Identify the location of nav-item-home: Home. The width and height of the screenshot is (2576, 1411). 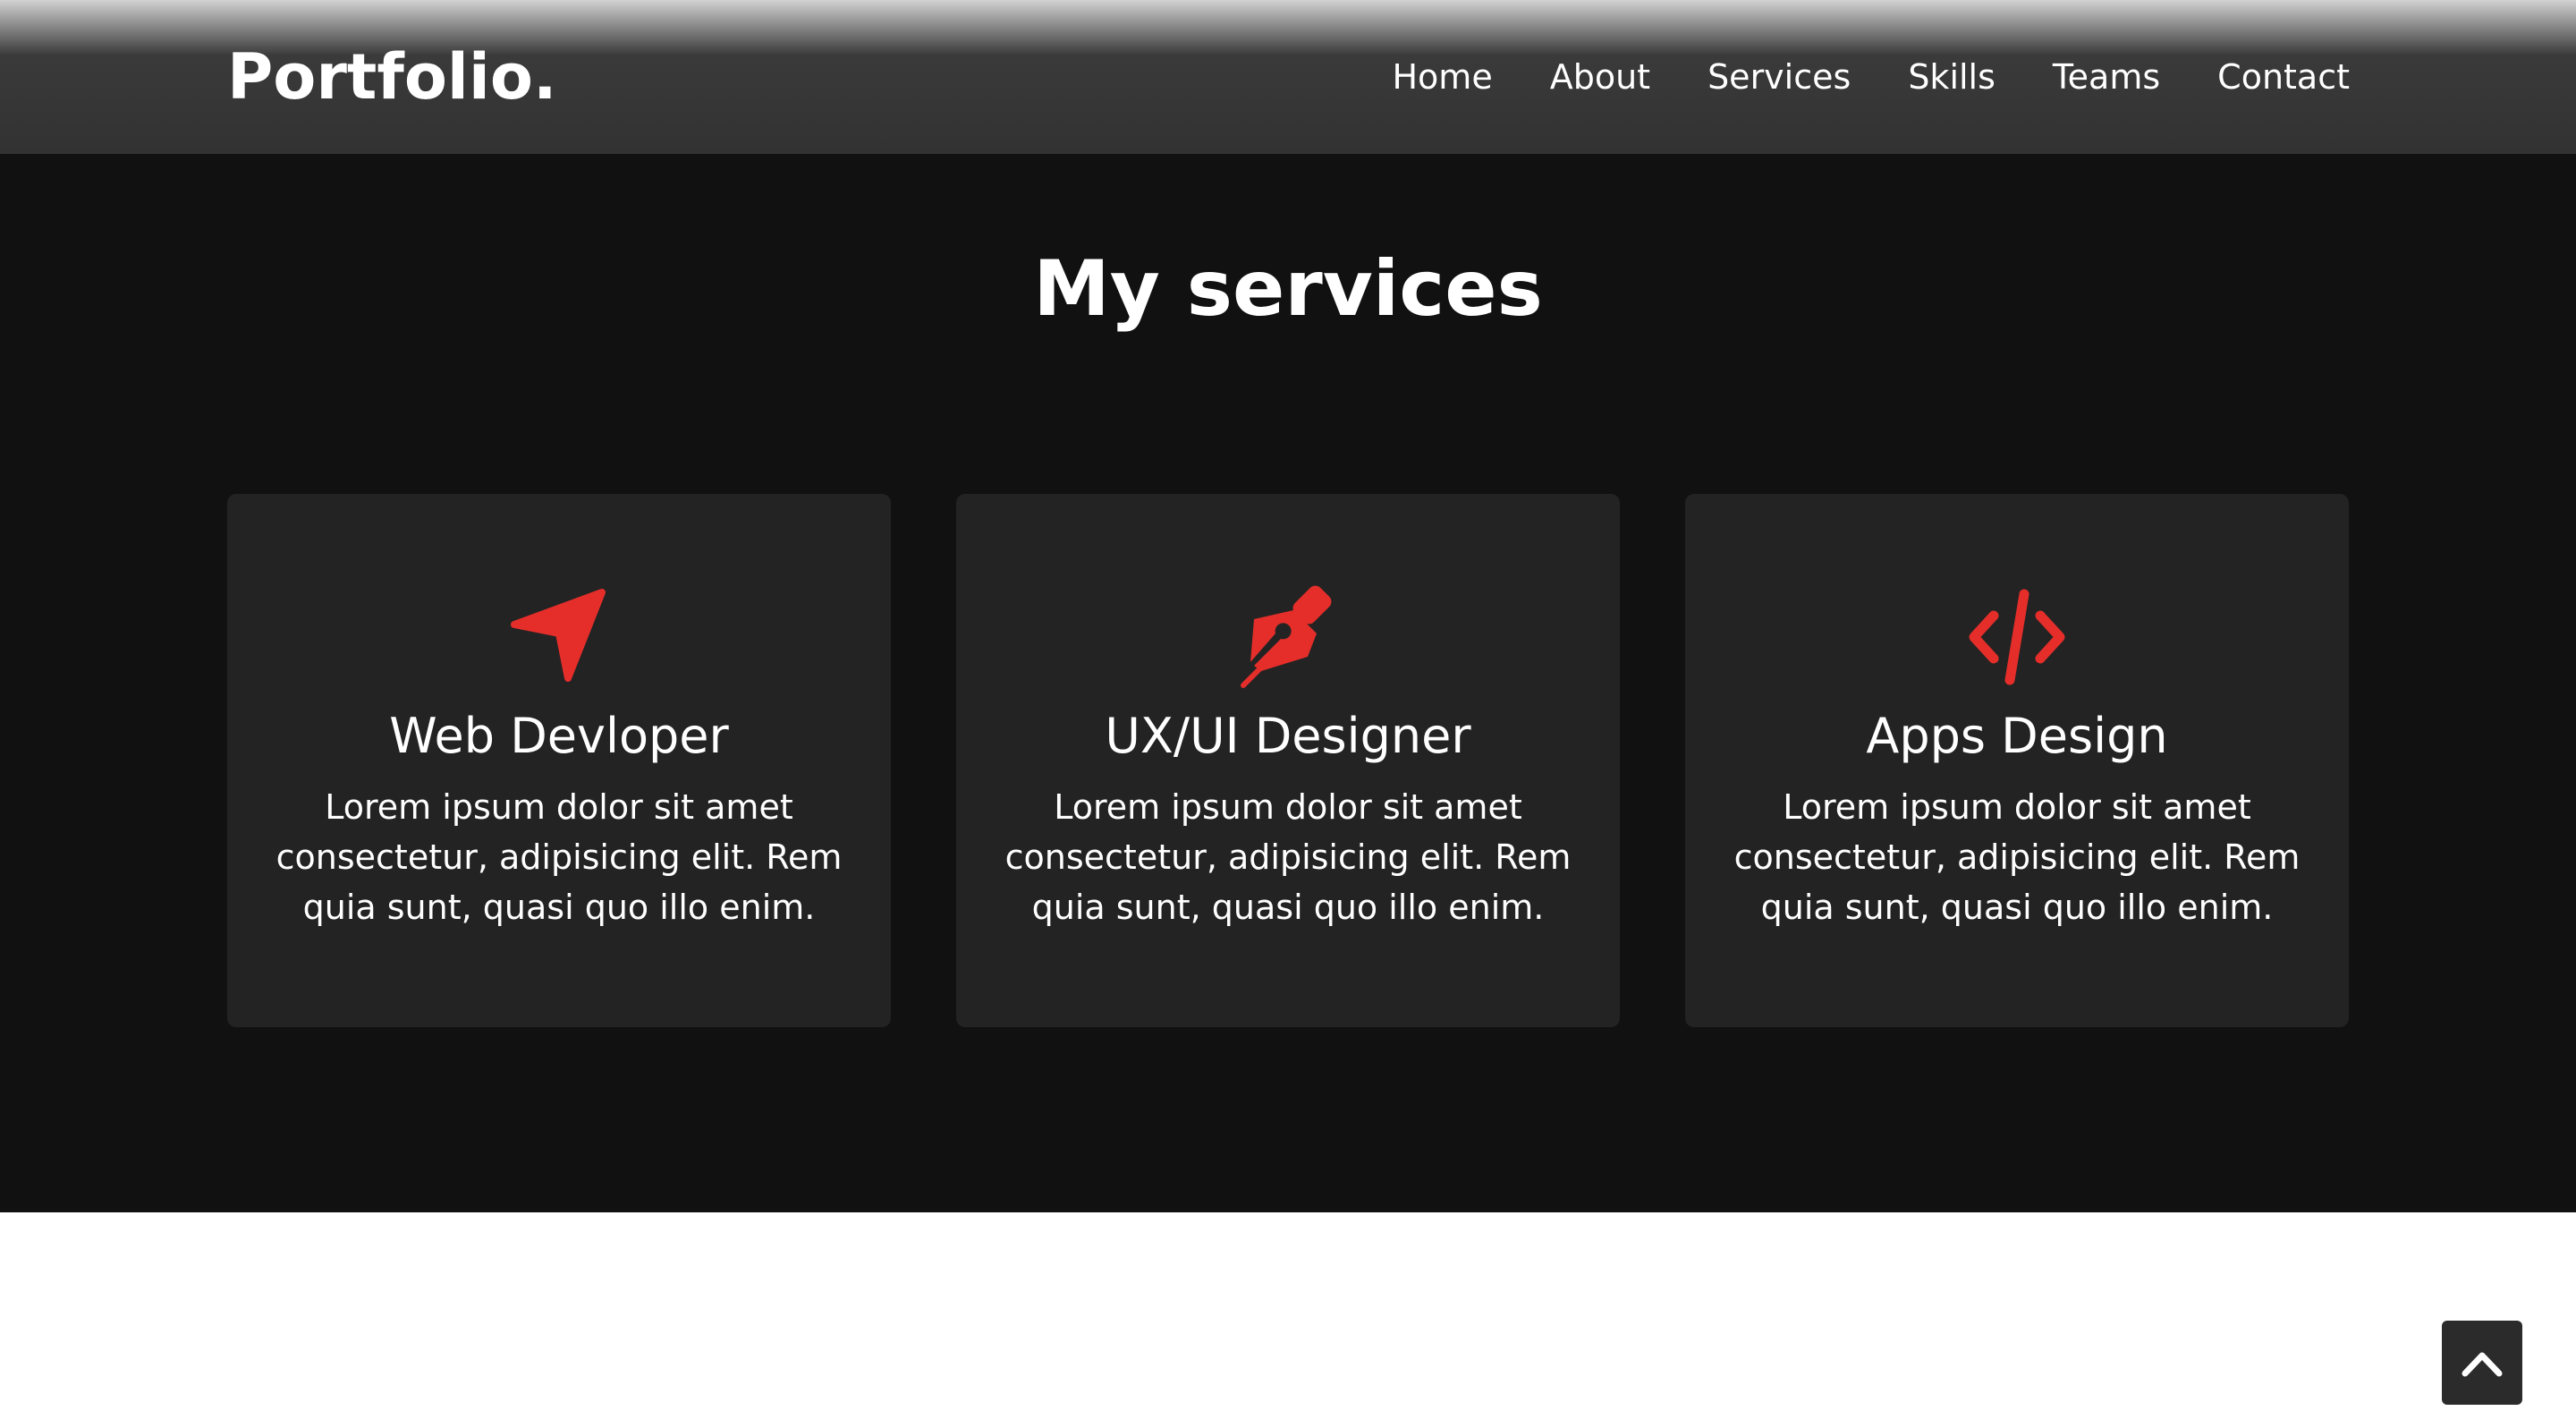
(1442, 77).